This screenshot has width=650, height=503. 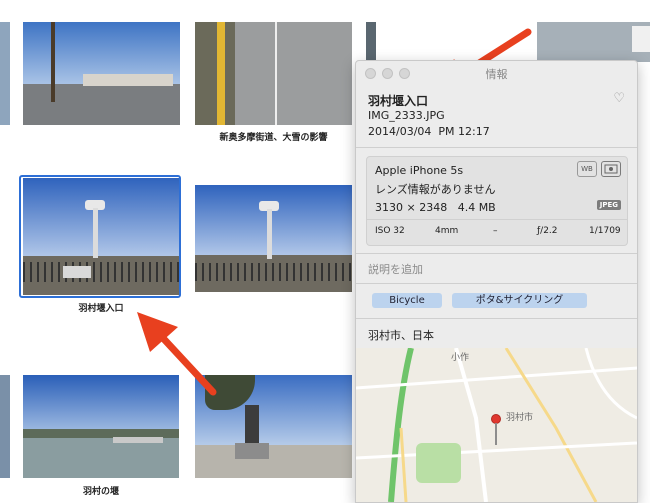 I want to click on location-label: 羽村市、日本, so click(x=401, y=335).